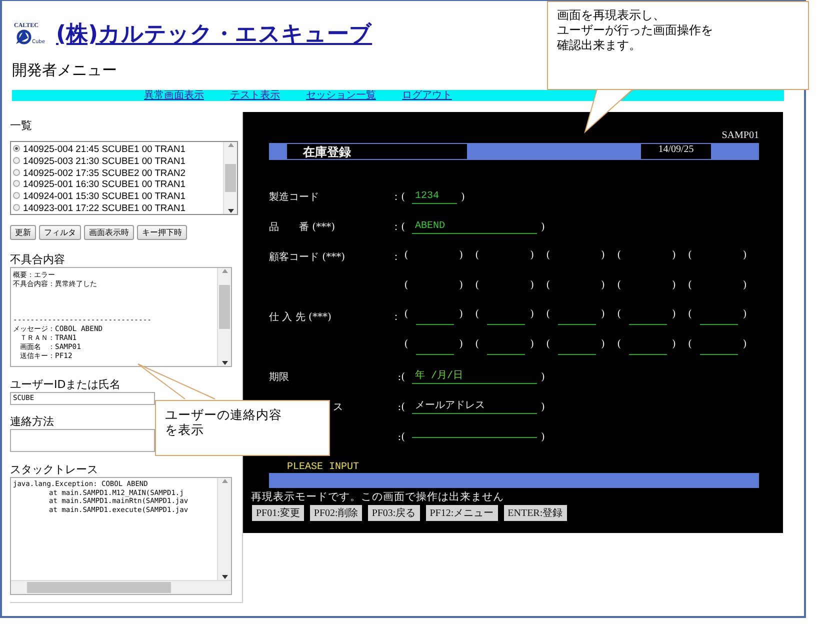 Image resolution: width=821 pixels, height=635 pixels. I want to click on page-title: 開発者メニュー, so click(65, 70).